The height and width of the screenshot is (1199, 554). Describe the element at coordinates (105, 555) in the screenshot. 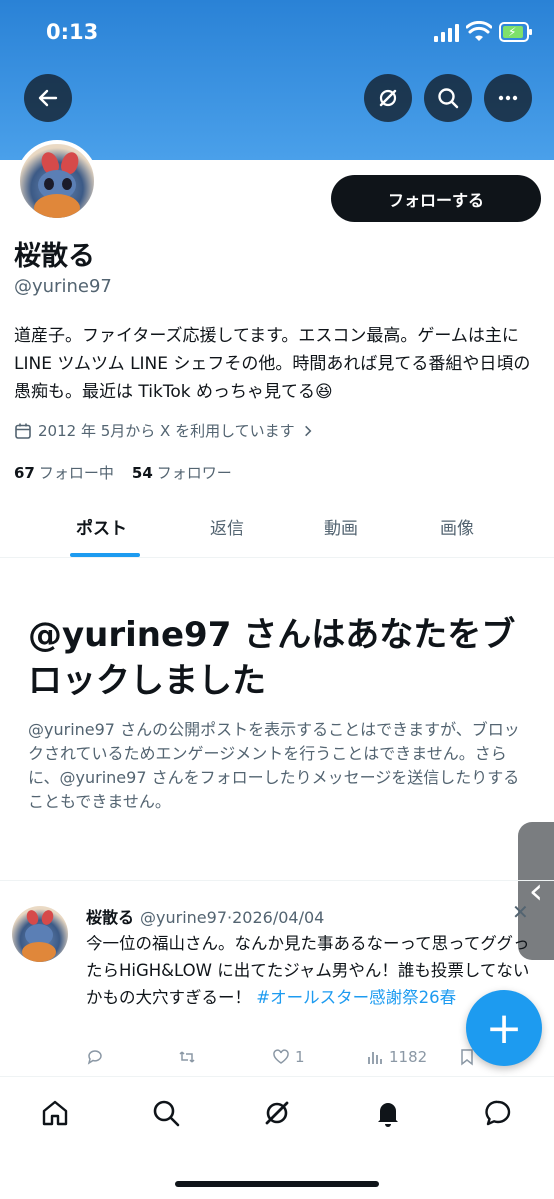

I see `active-tab-indicator` at that location.